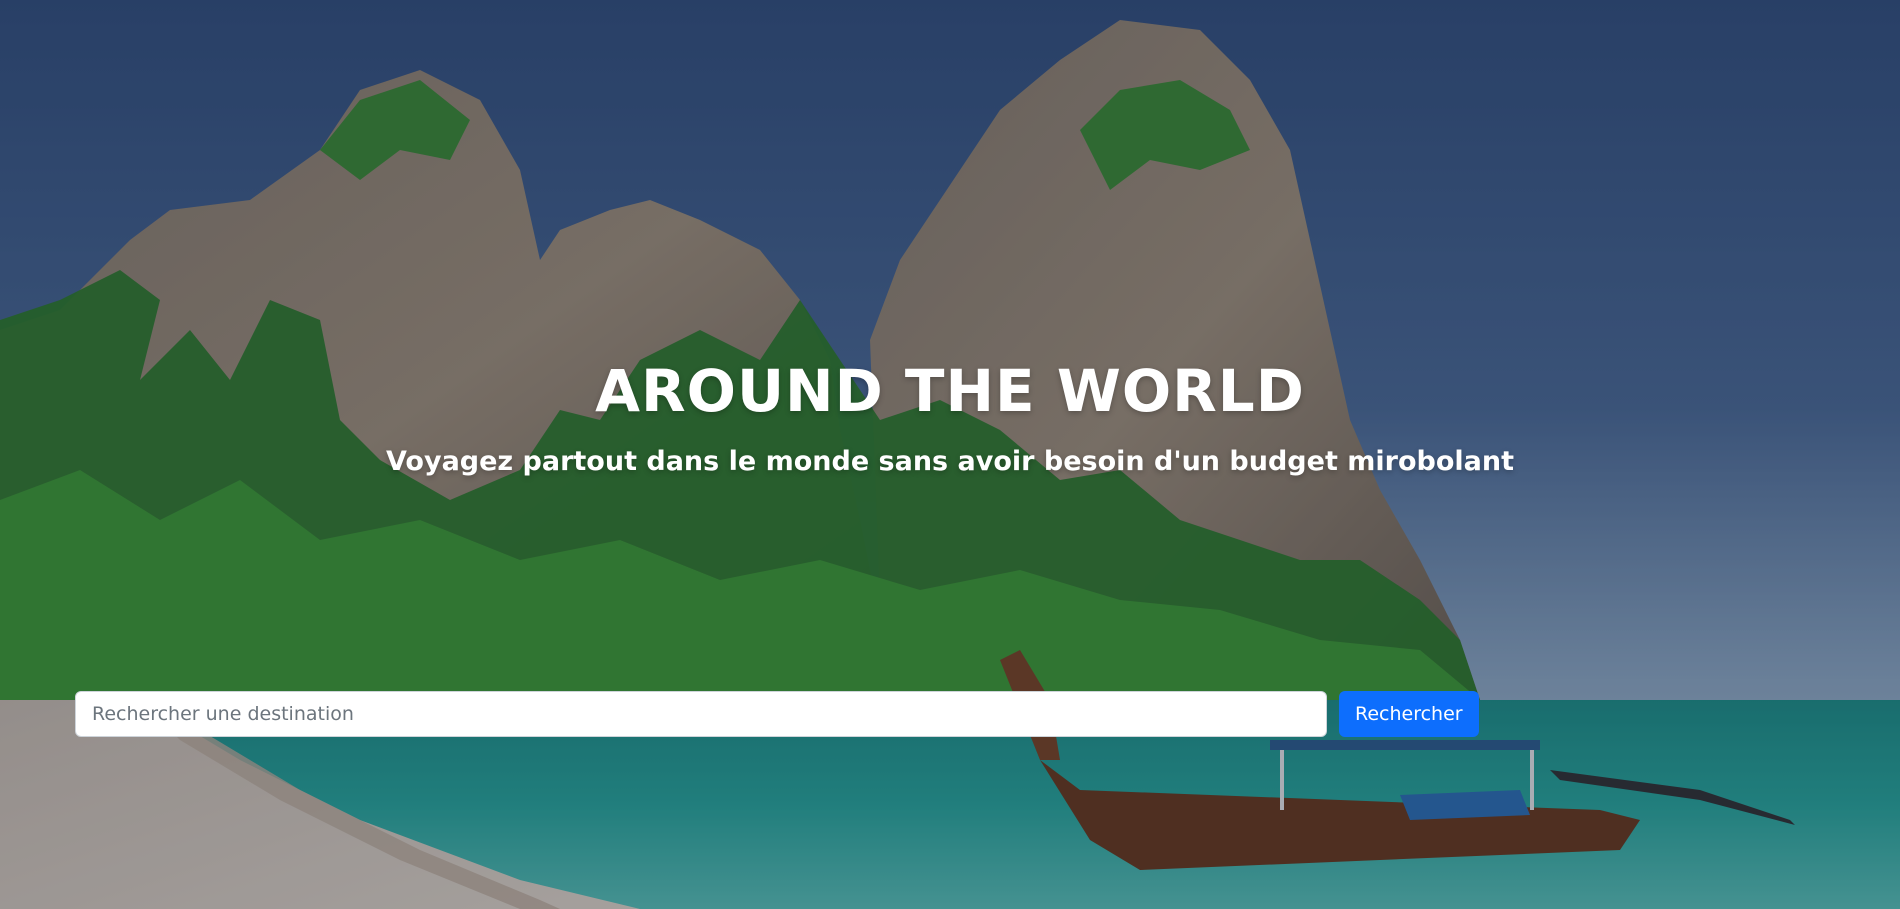 This screenshot has width=1900, height=909. What do you see at coordinates (1409, 714) in the screenshot?
I see `search-button: Rechercher` at bounding box center [1409, 714].